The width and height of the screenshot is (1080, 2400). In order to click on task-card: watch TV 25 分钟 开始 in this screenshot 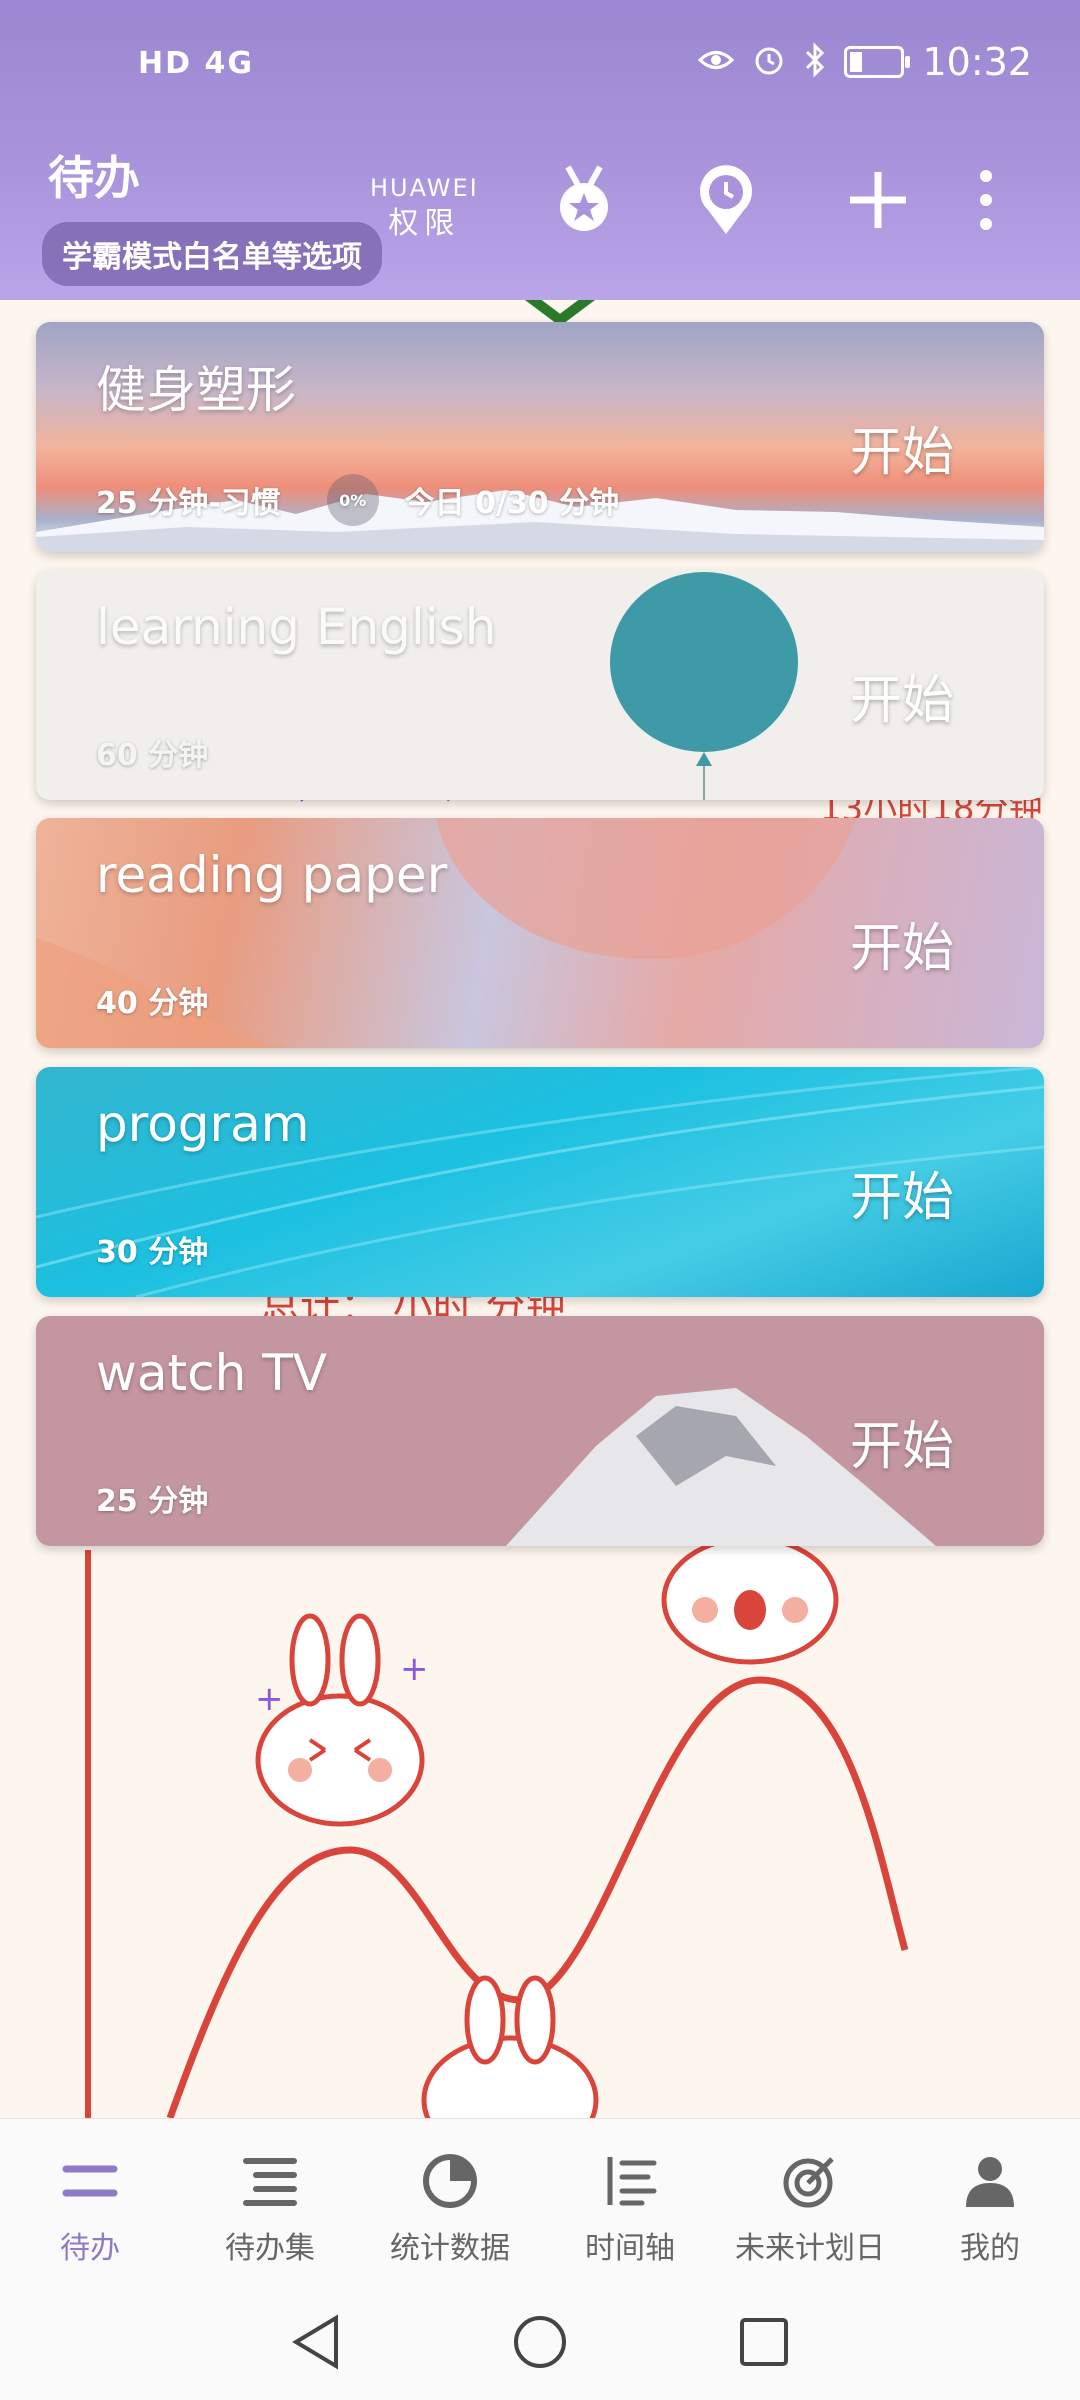, I will do `click(540, 1431)`.